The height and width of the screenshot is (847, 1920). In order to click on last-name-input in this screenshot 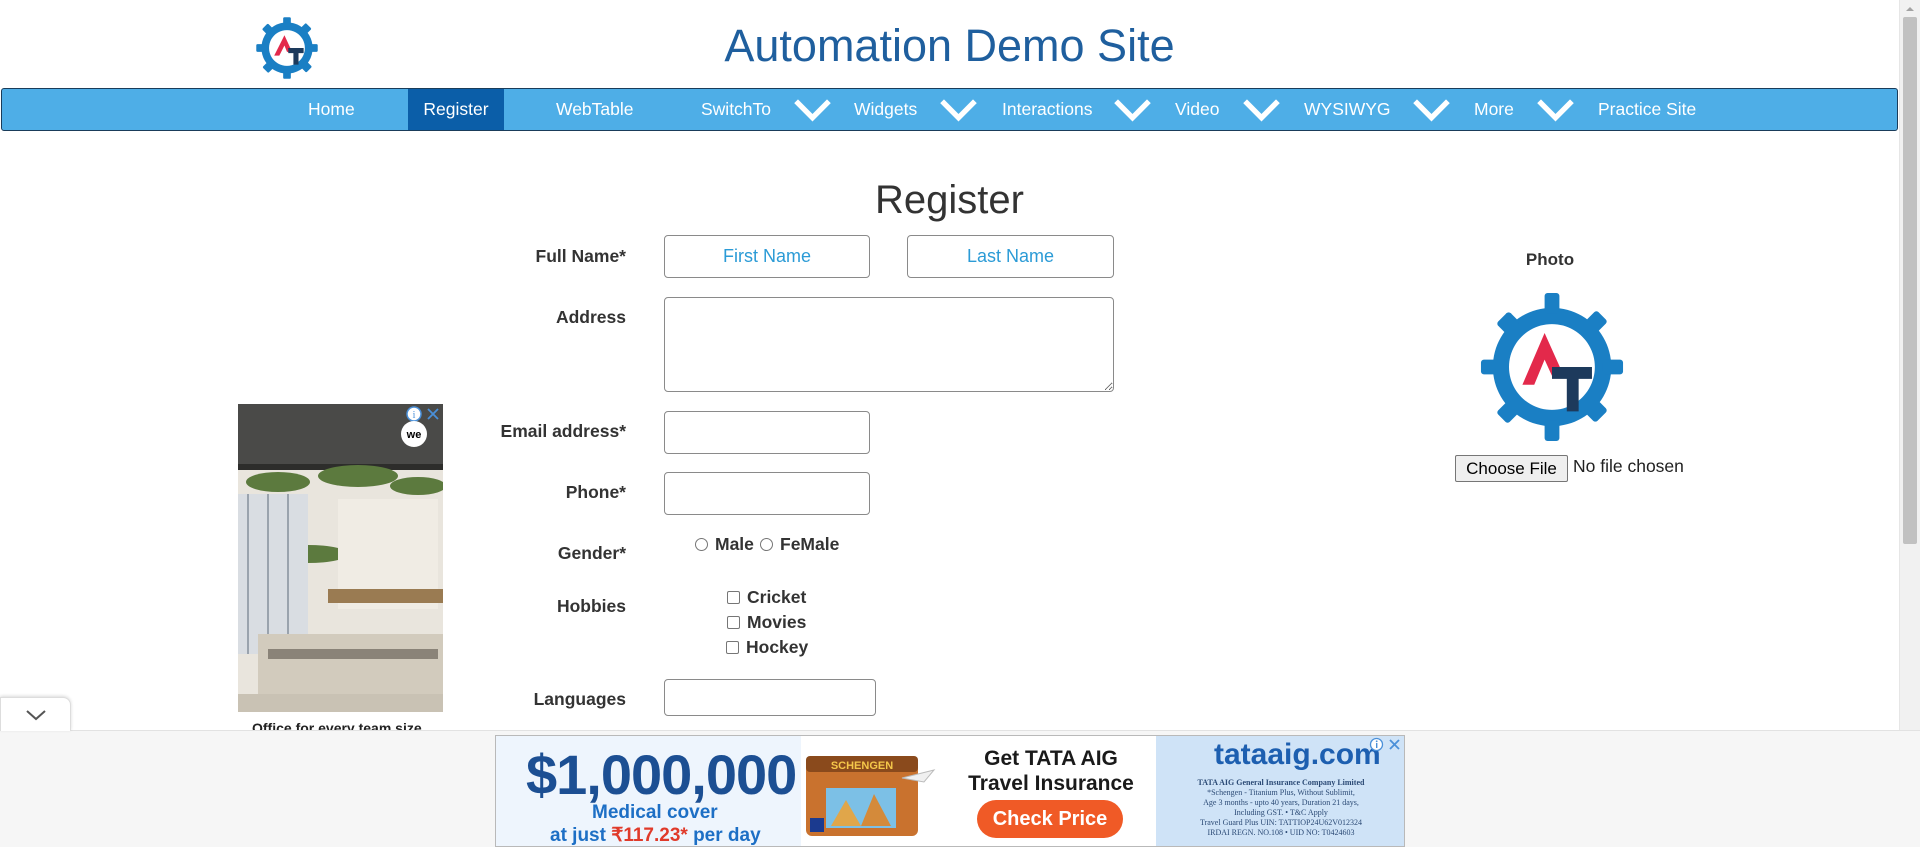, I will do `click(1010, 256)`.